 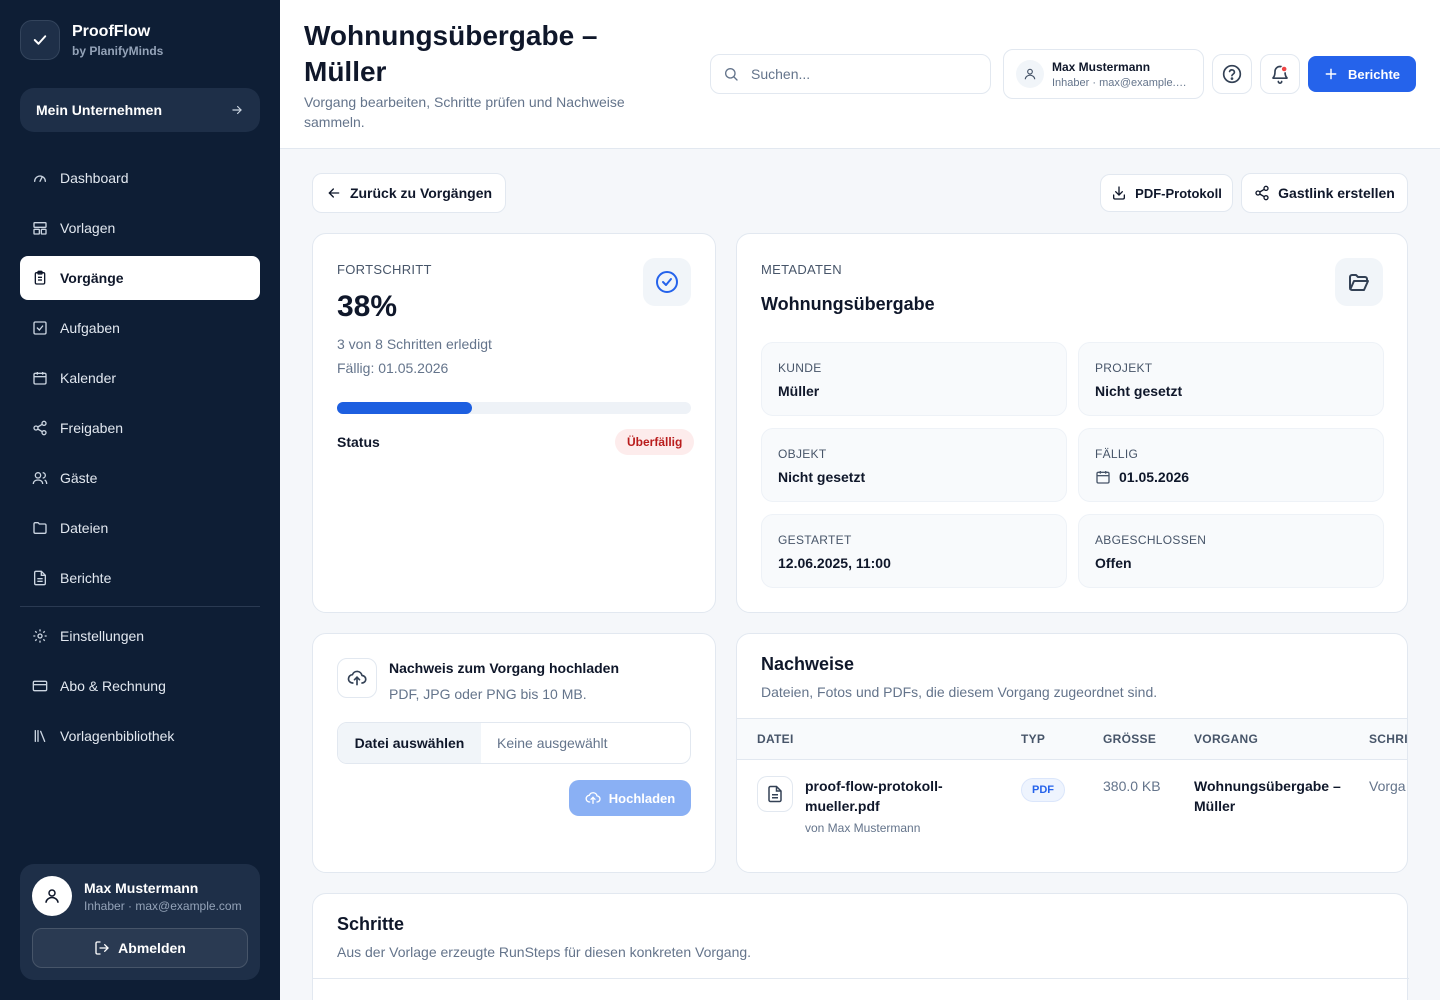 I want to click on logout-button: Abmelden, so click(x=140, y=948).